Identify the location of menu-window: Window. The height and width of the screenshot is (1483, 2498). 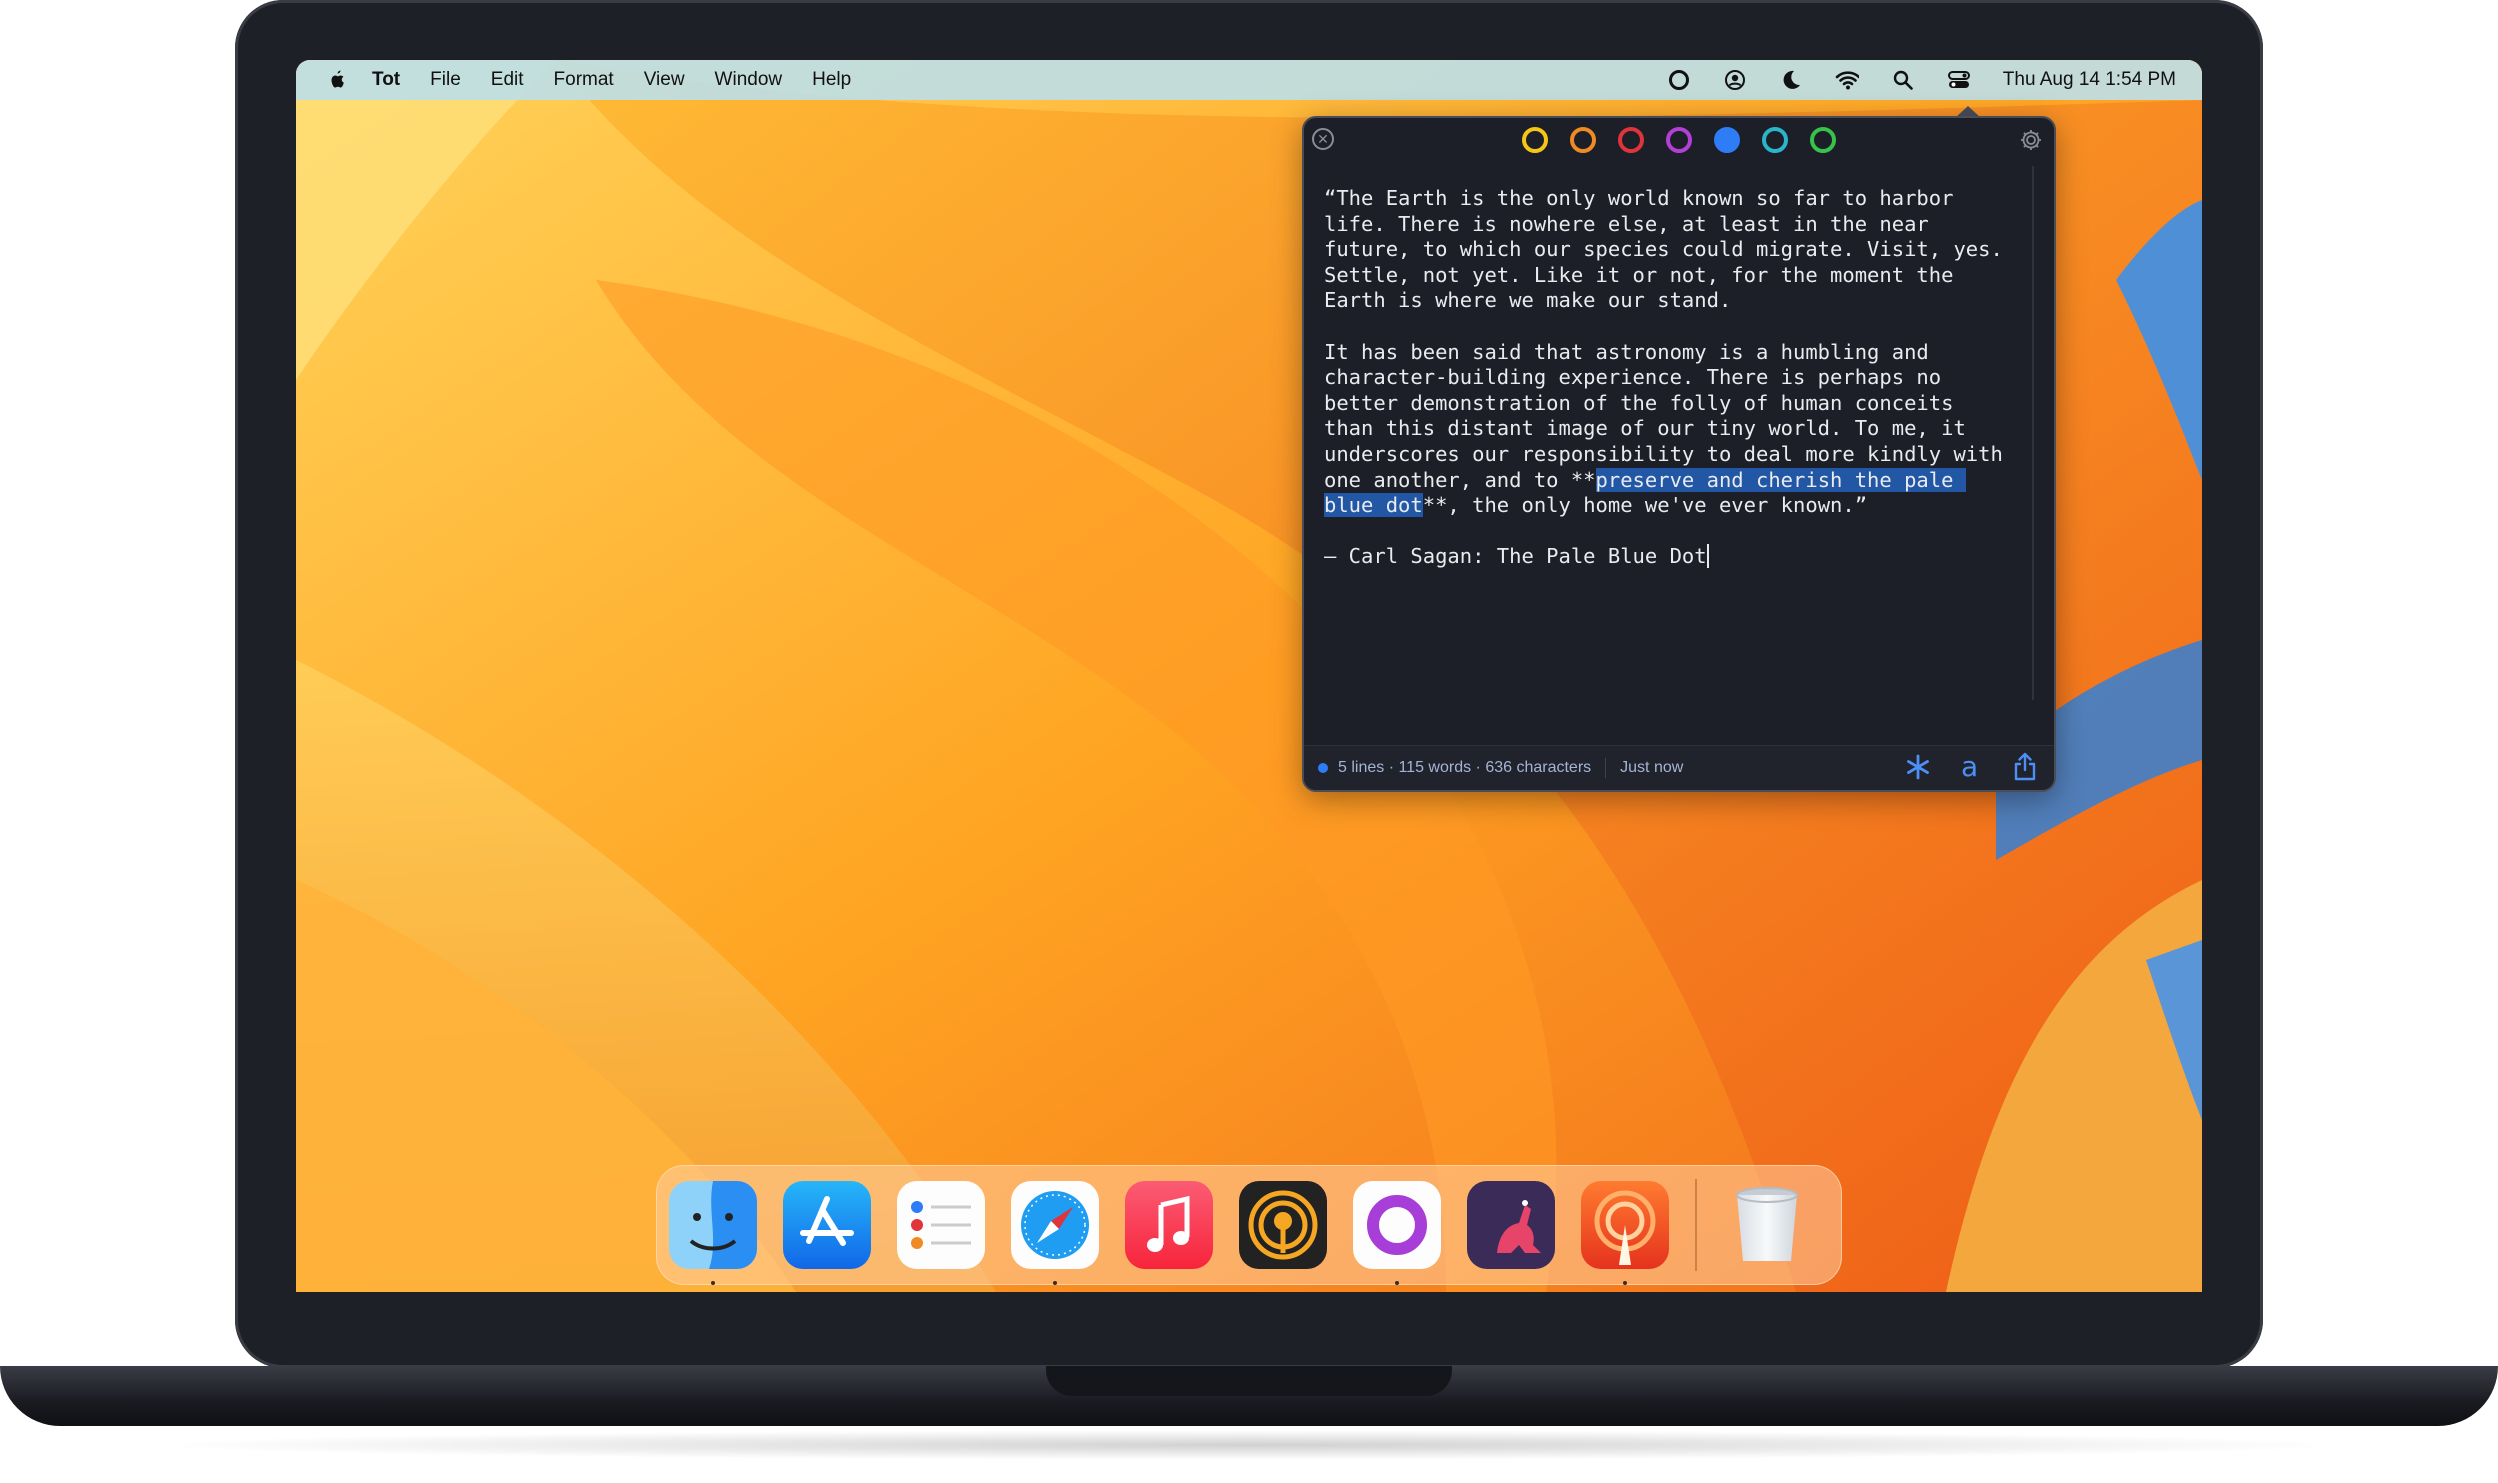
(749, 80).